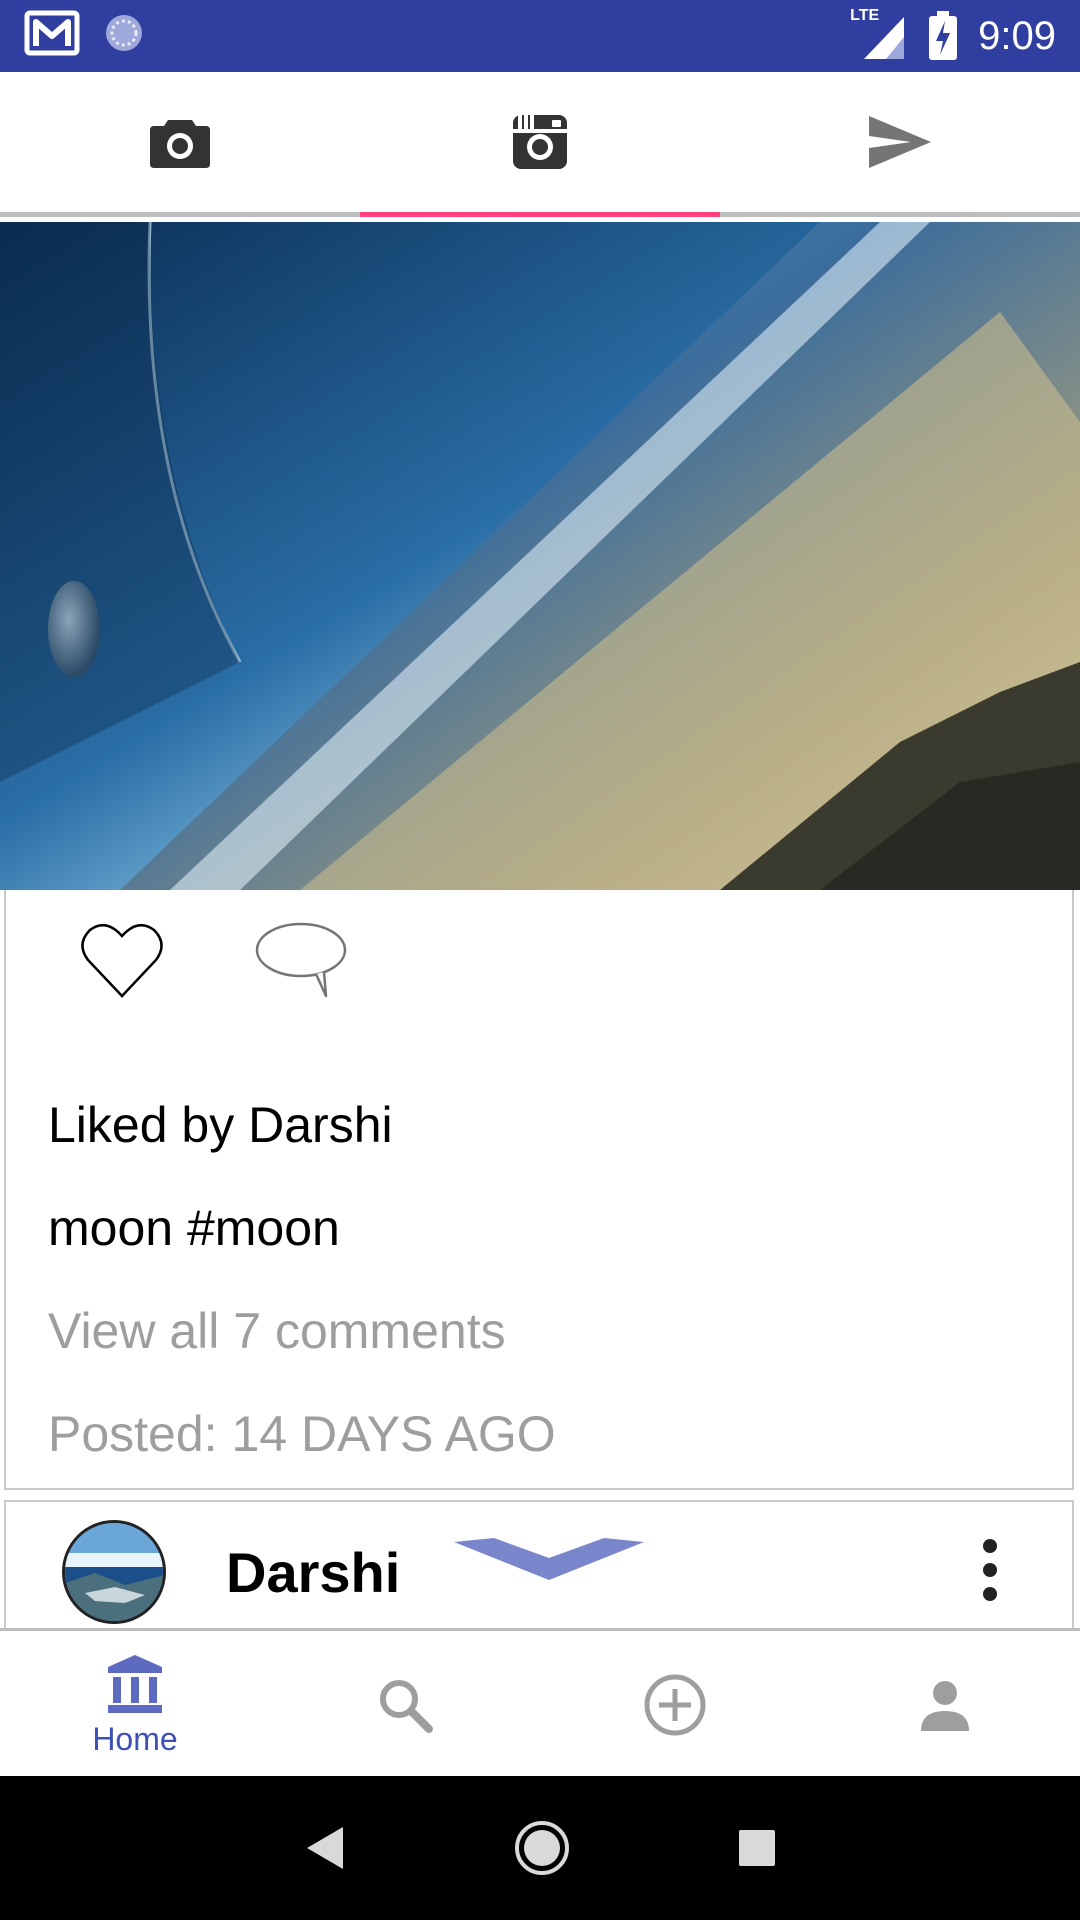 The image size is (1080, 1920). I want to click on send-icon, so click(900, 142).